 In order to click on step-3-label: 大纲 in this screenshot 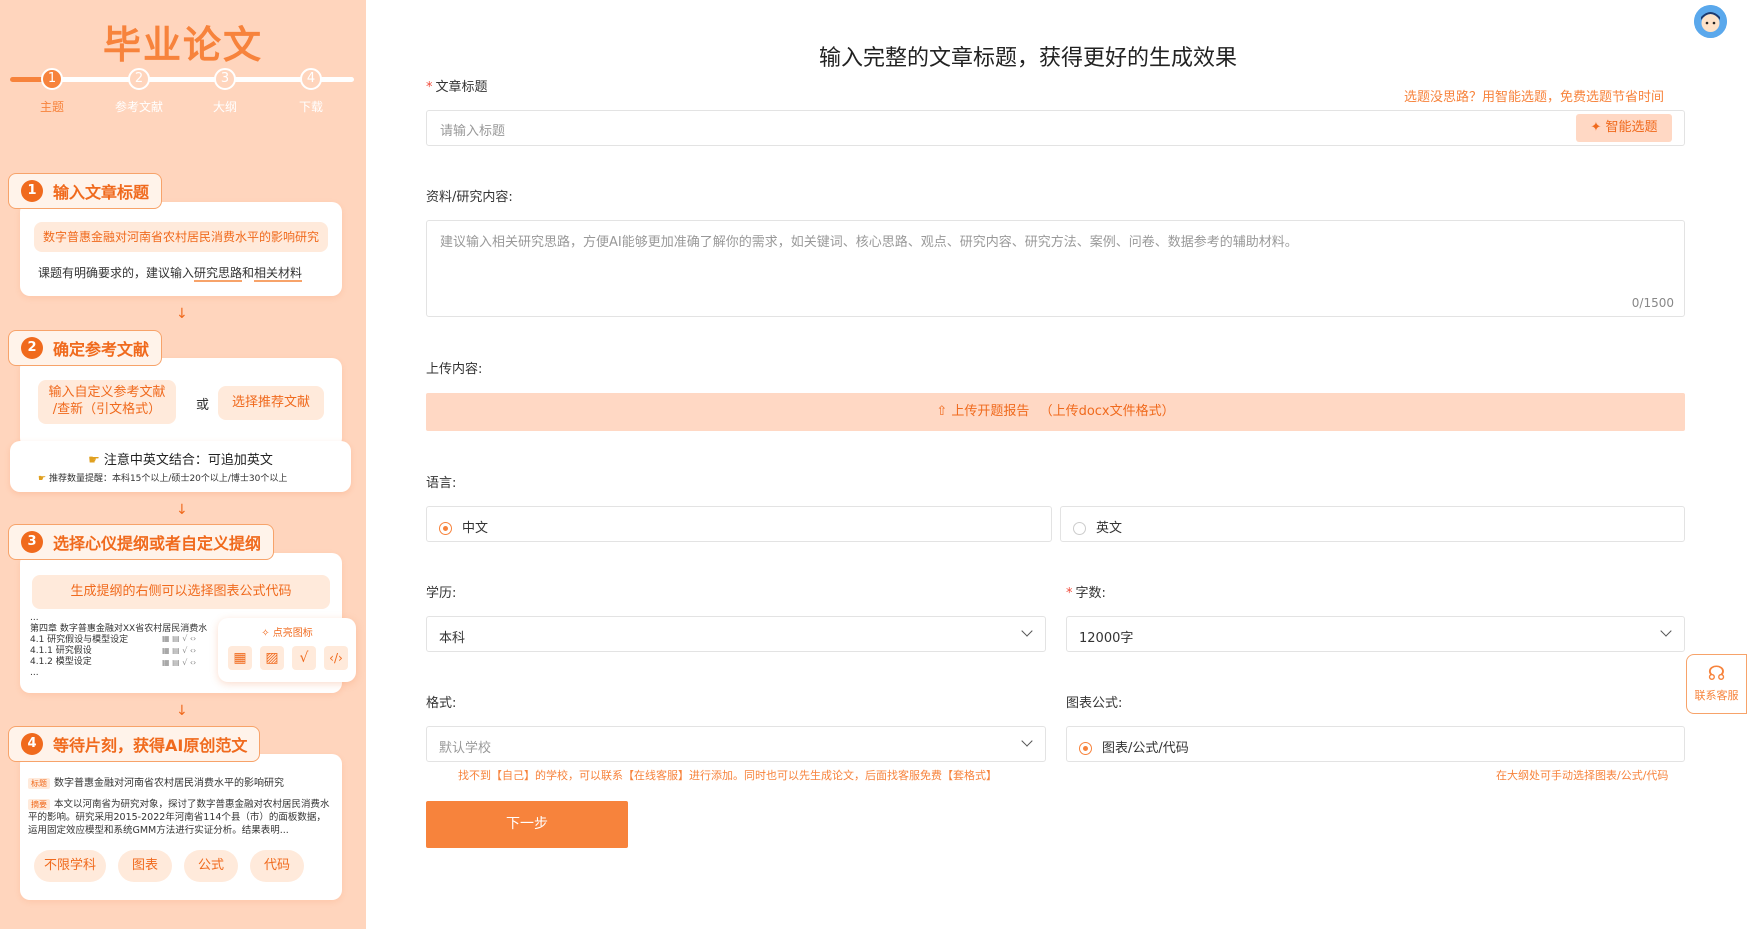, I will do `click(224, 107)`.